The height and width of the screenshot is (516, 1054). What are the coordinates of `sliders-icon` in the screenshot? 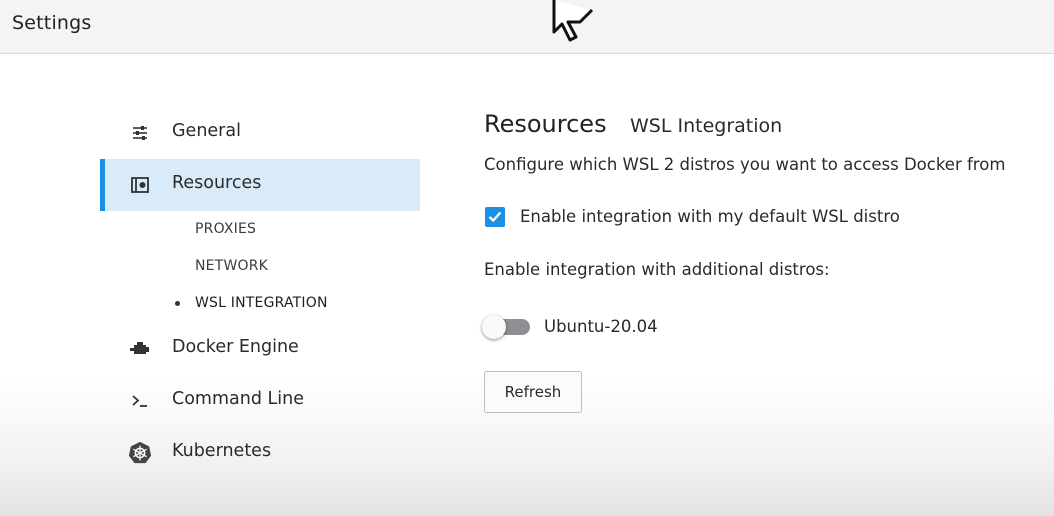 It's located at (140, 133).